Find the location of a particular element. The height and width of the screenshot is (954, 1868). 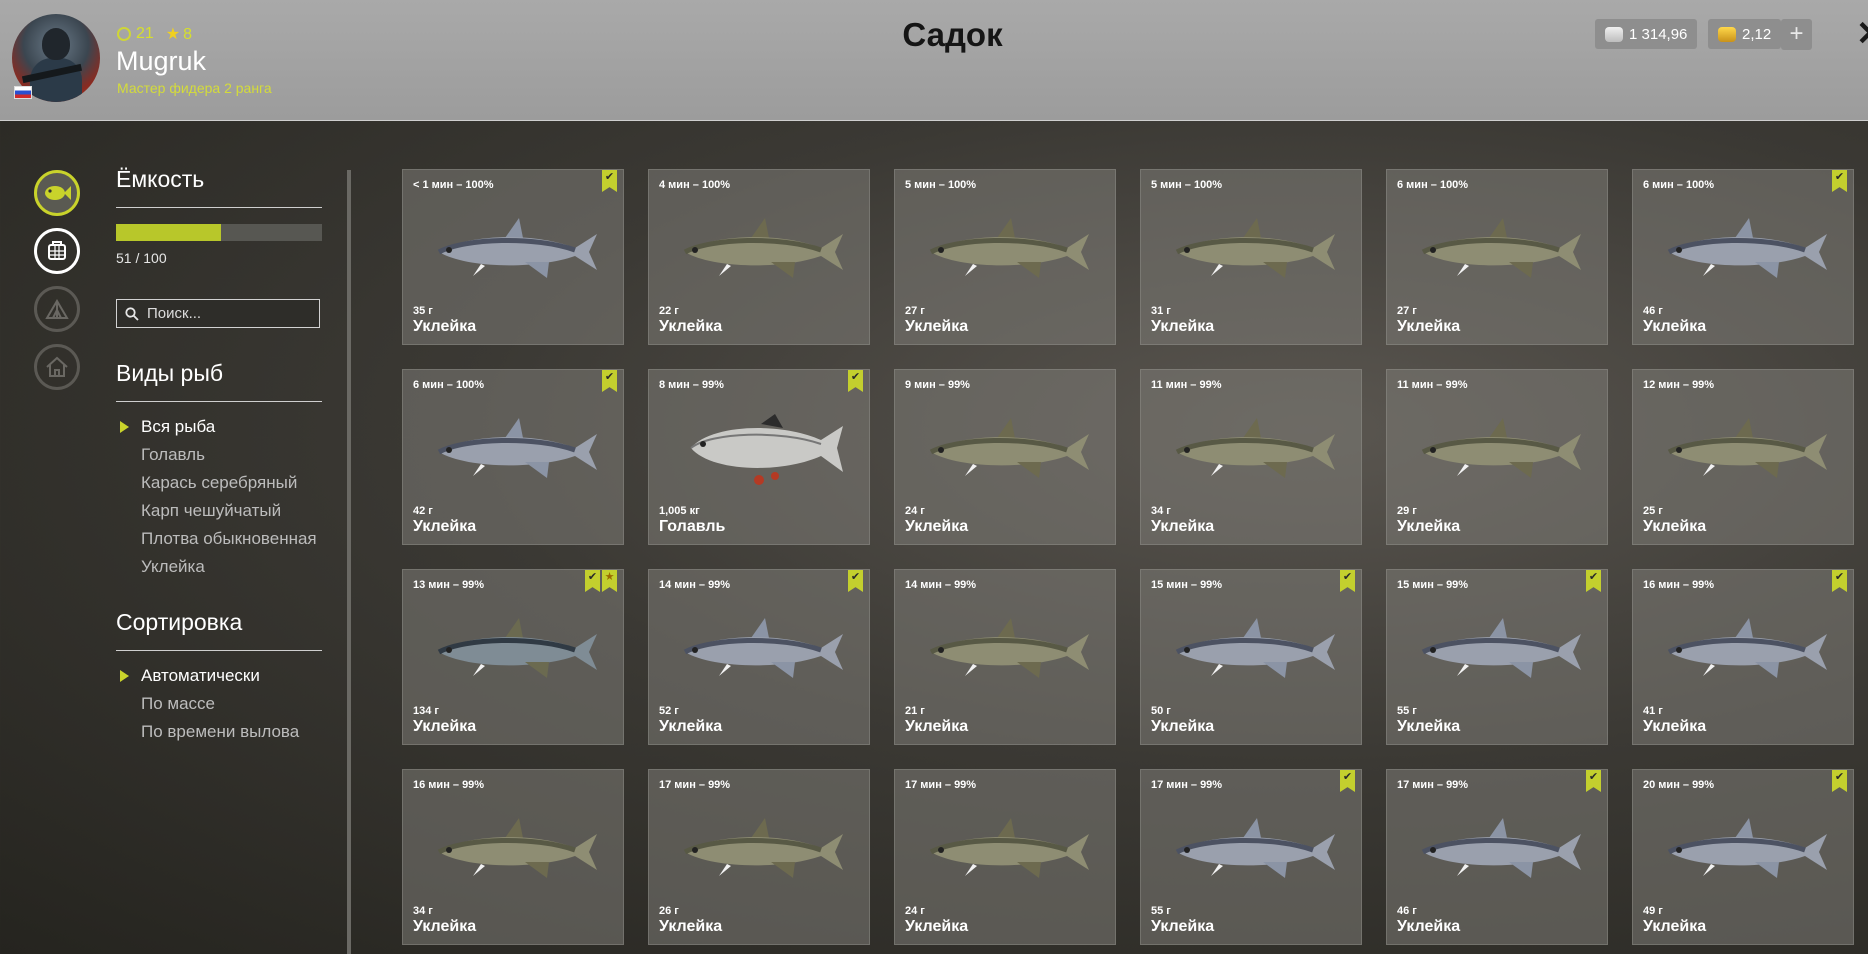

sort-option-item: Автоматически is located at coordinates (209, 676).